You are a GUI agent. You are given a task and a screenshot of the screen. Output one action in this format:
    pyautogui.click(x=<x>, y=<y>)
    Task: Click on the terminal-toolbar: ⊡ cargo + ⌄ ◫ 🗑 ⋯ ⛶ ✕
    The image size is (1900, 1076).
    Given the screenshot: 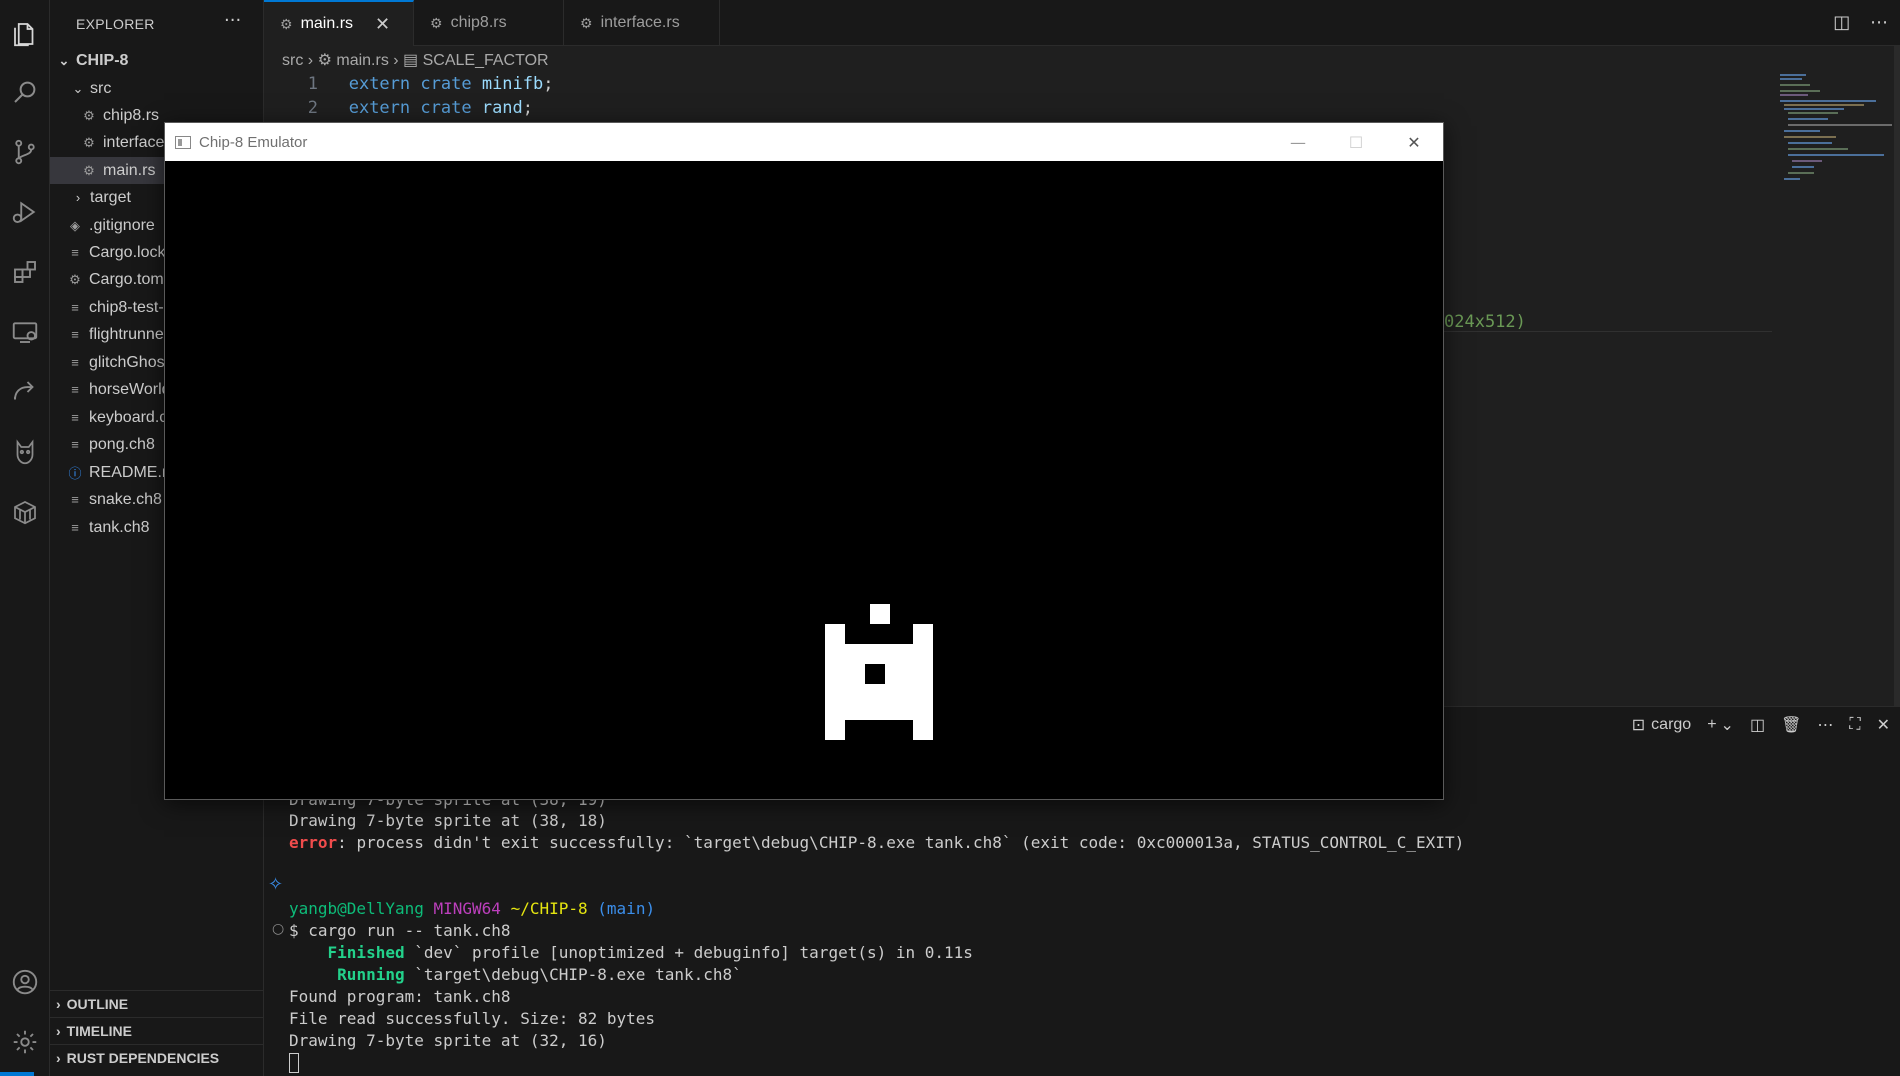 What is the action you would take?
    pyautogui.click(x=1753, y=725)
    